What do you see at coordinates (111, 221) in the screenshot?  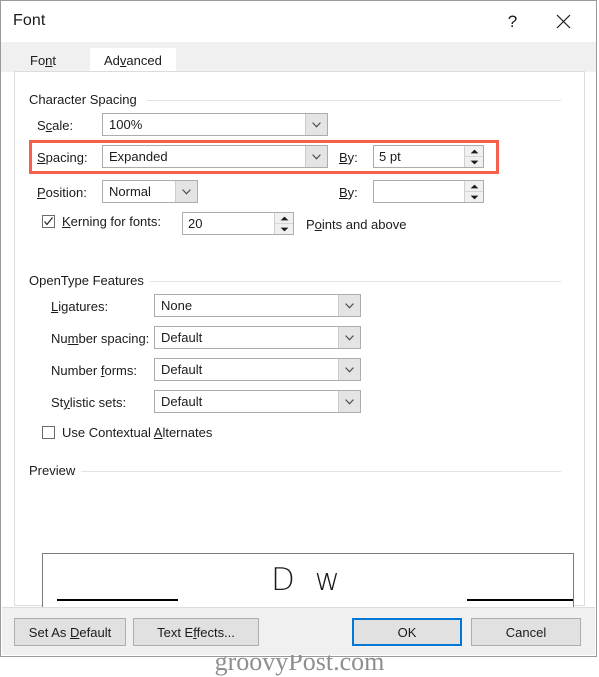 I see `kerning-label: Kerning for fonts:` at bounding box center [111, 221].